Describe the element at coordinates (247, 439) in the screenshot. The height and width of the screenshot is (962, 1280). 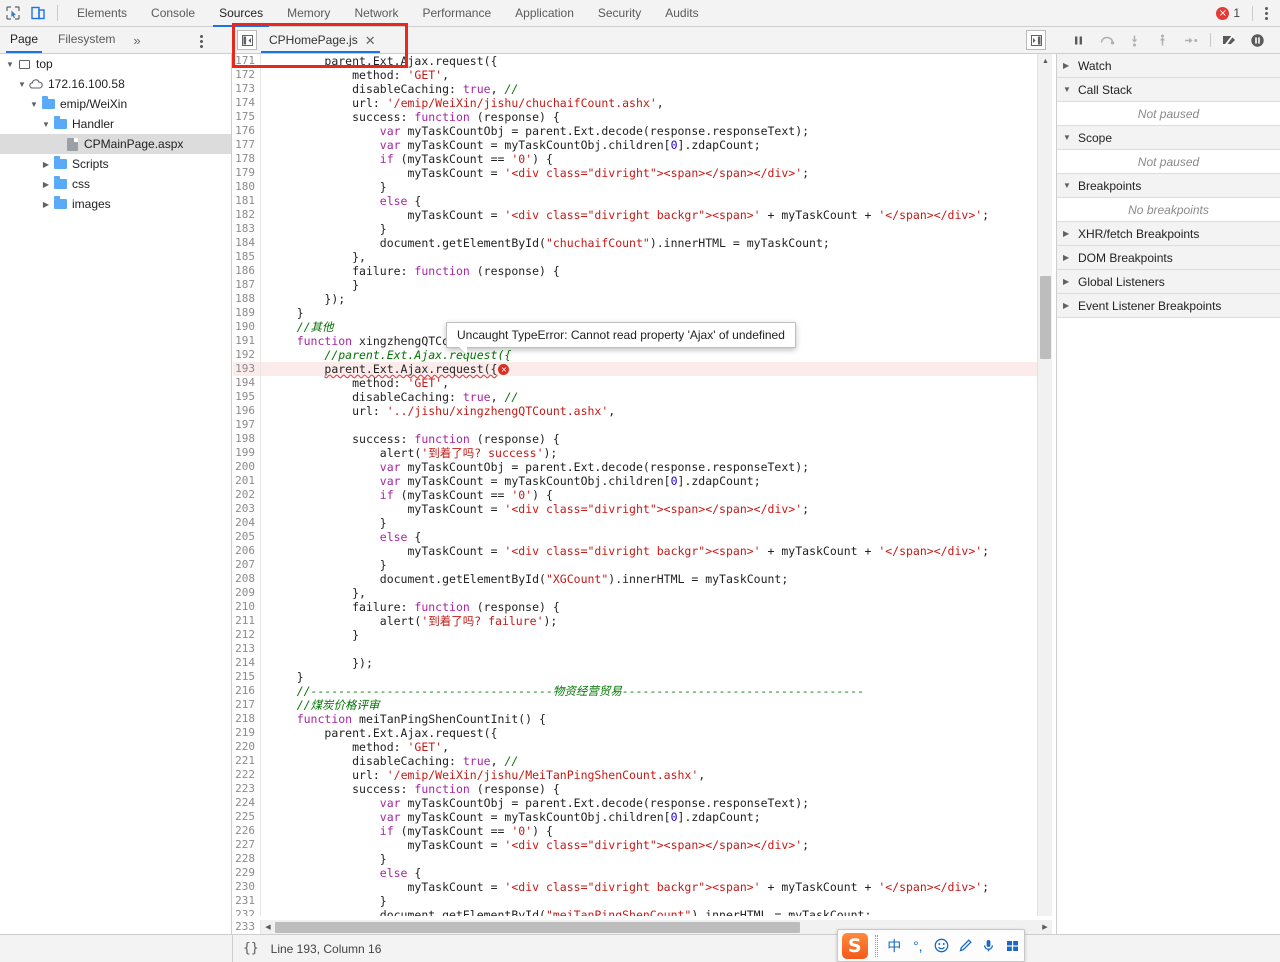
I see `line-number: 198` at that location.